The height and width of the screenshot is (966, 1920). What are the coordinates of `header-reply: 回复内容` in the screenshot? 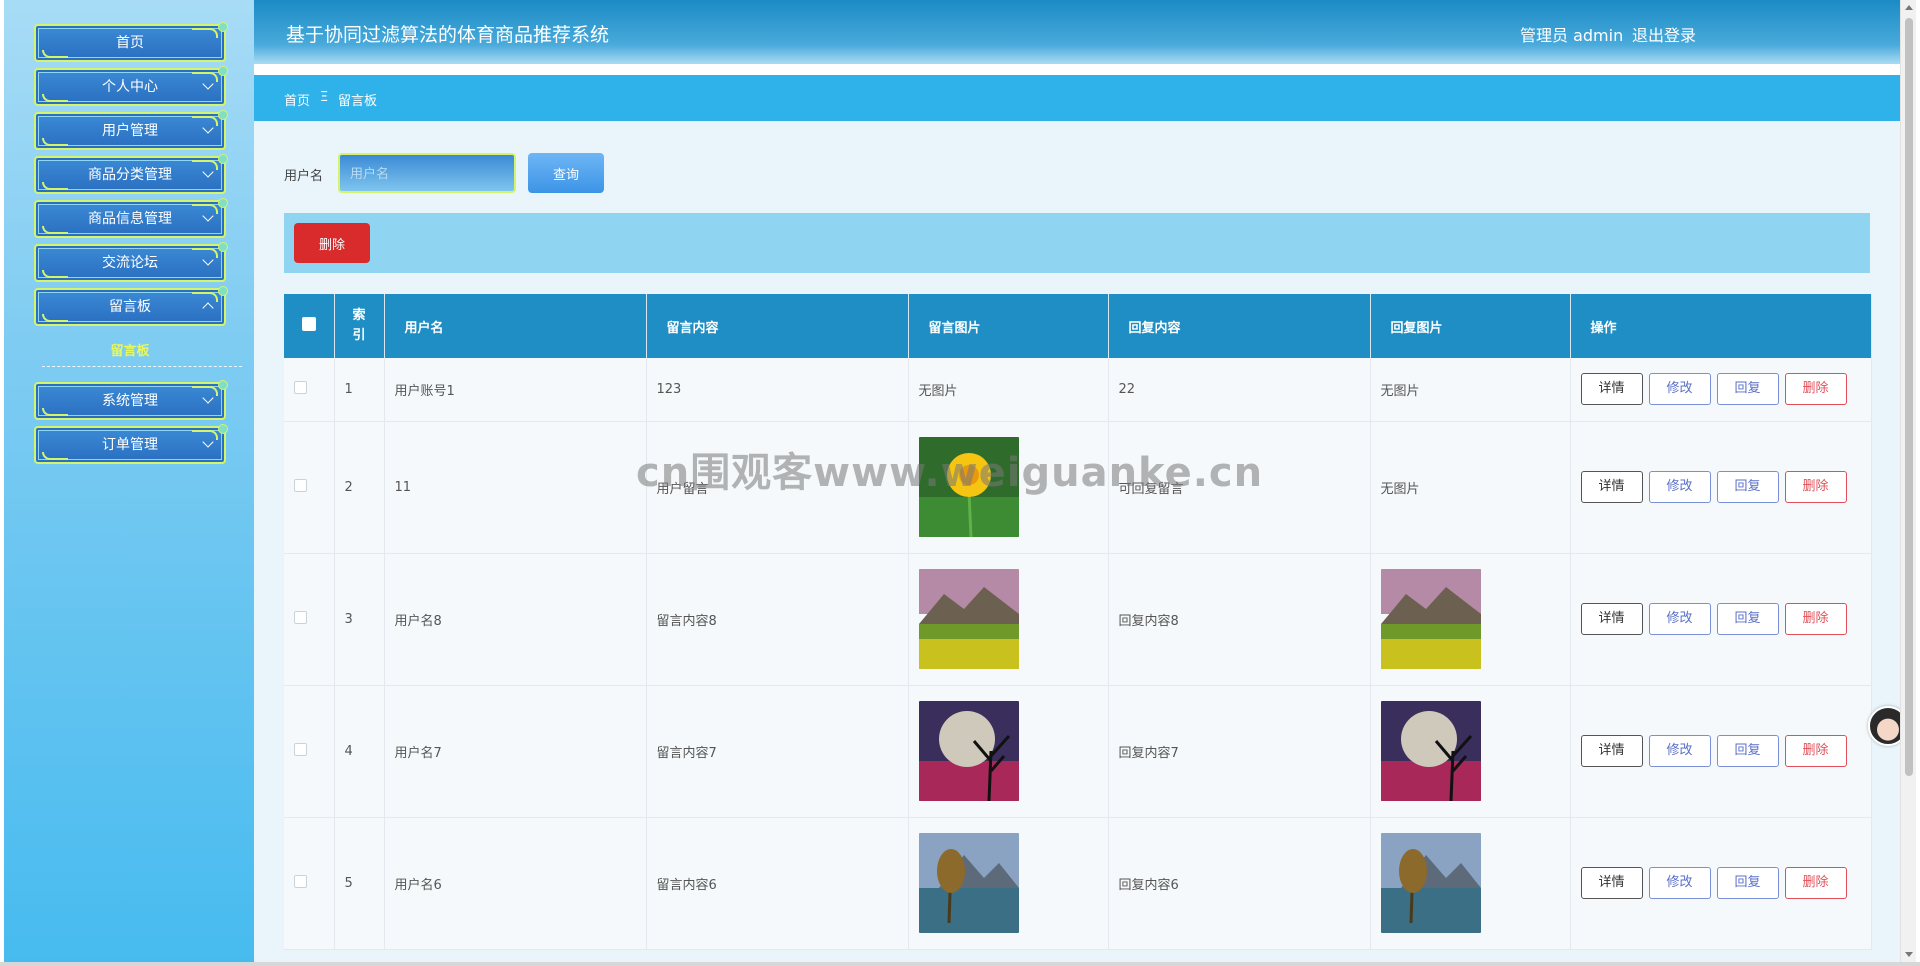 It's located at (1239, 326).